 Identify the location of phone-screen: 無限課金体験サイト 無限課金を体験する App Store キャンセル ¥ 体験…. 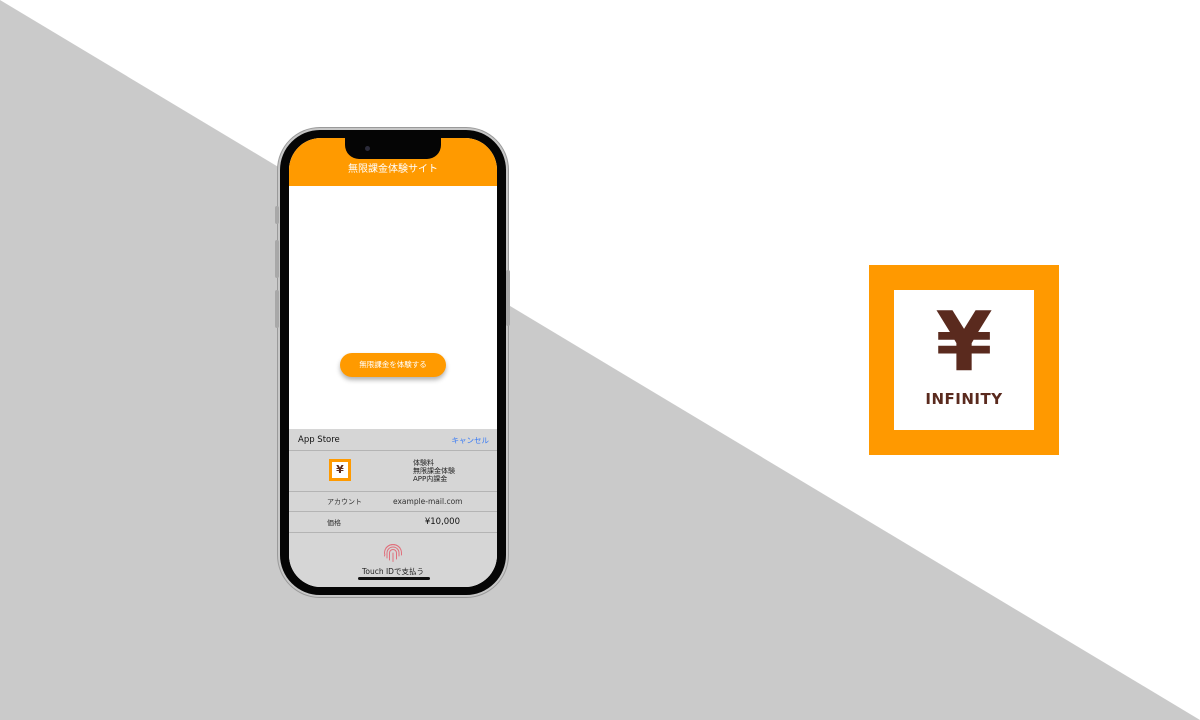
(393, 362).